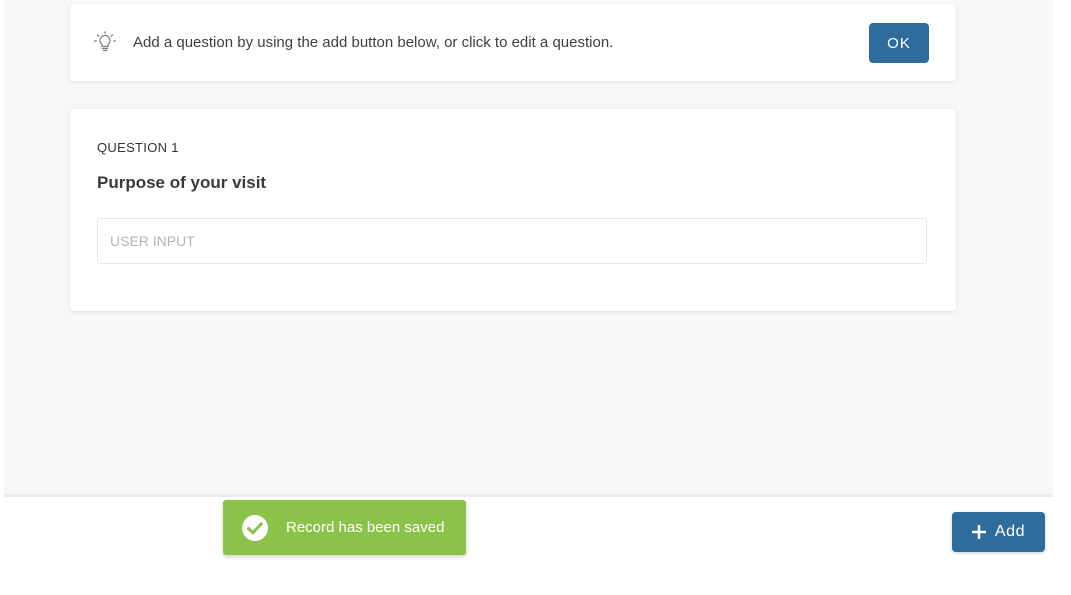 The width and height of the screenshot is (1071, 595). Describe the element at coordinates (899, 43) in the screenshot. I see `ok-button: OK` at that location.